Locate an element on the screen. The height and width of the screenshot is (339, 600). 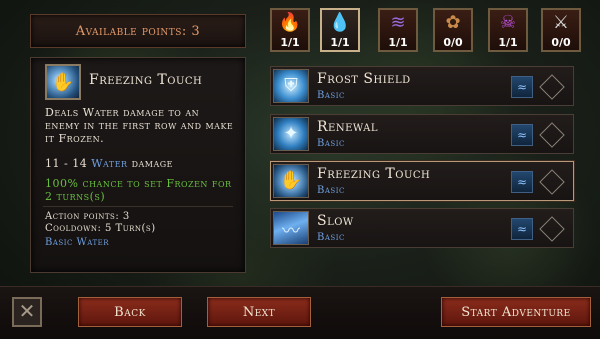
renewal-icon: ✦ is located at coordinates (291, 134).